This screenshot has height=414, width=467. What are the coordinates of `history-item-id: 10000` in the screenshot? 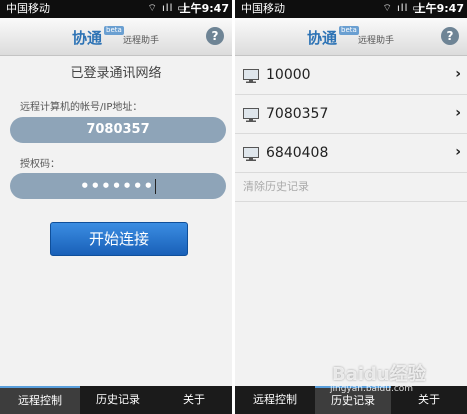 It's located at (288, 75).